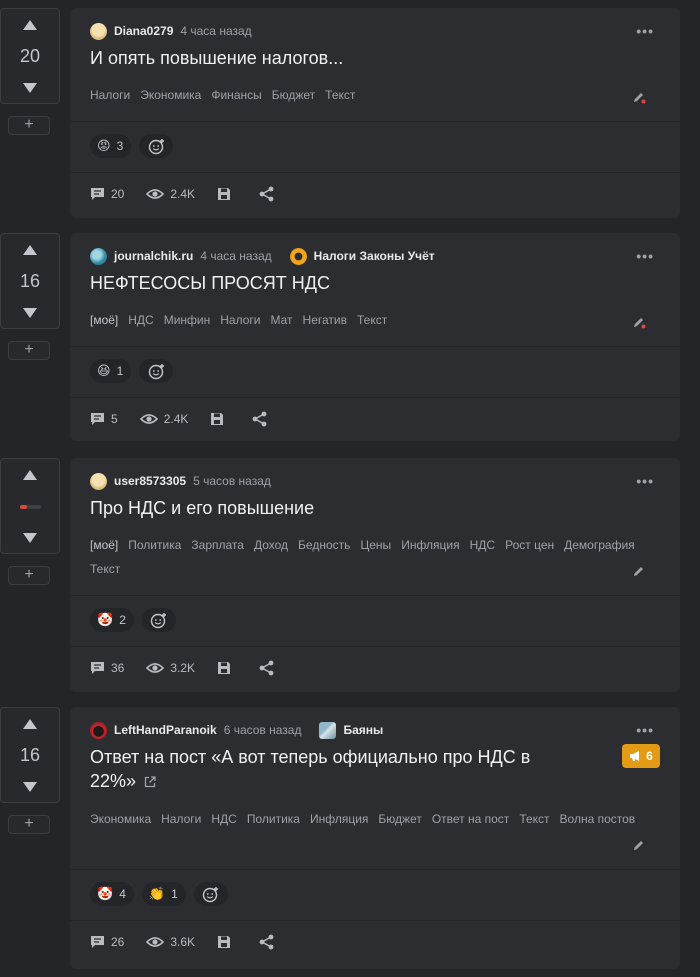  I want to click on tag: Мат, so click(282, 320).